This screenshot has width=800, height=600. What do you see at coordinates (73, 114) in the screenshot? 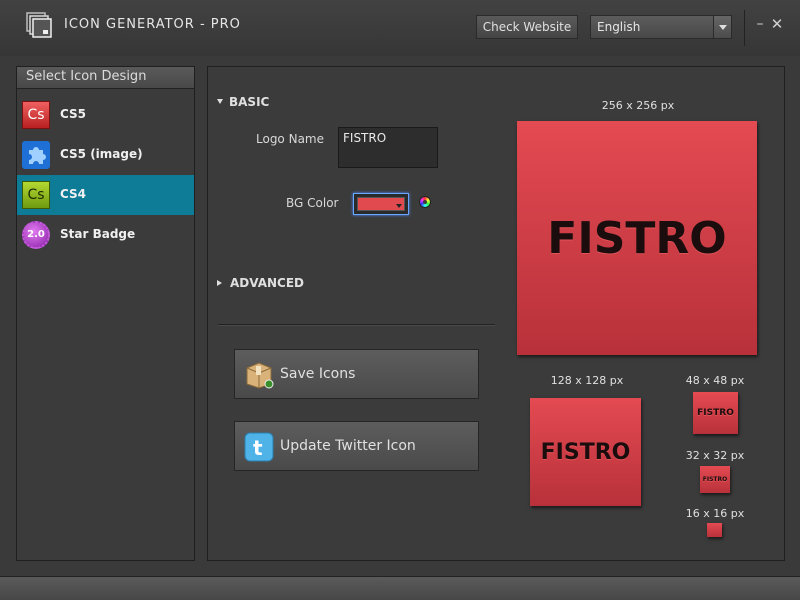
I see `sidebar-item-label: CS5` at bounding box center [73, 114].